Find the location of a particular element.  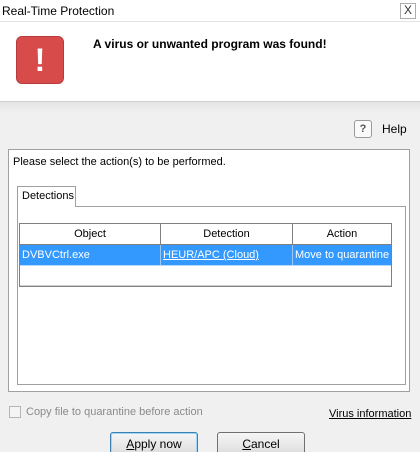

cell-action-dropdown: Move to quarantine is located at coordinates (342, 255).